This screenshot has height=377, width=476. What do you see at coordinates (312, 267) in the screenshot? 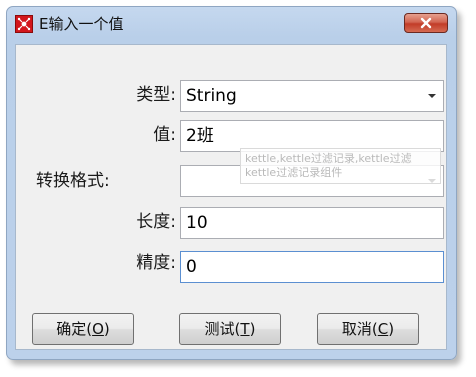
I see `precision-input: 0` at bounding box center [312, 267].